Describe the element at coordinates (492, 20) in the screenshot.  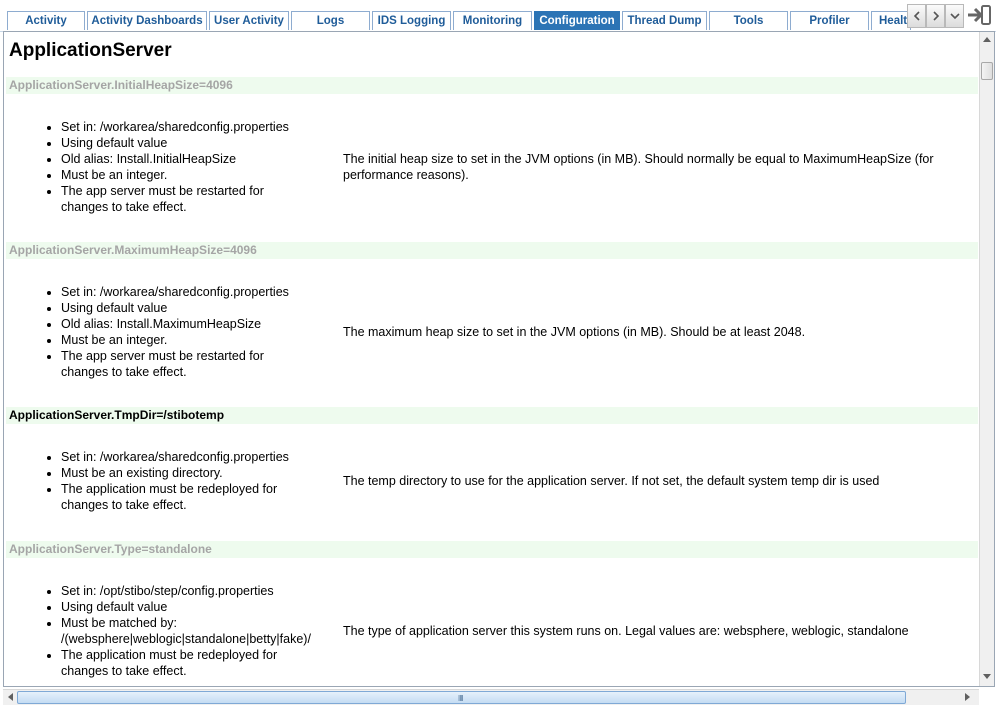
I see `tab-monitoring: Monitoring` at that location.